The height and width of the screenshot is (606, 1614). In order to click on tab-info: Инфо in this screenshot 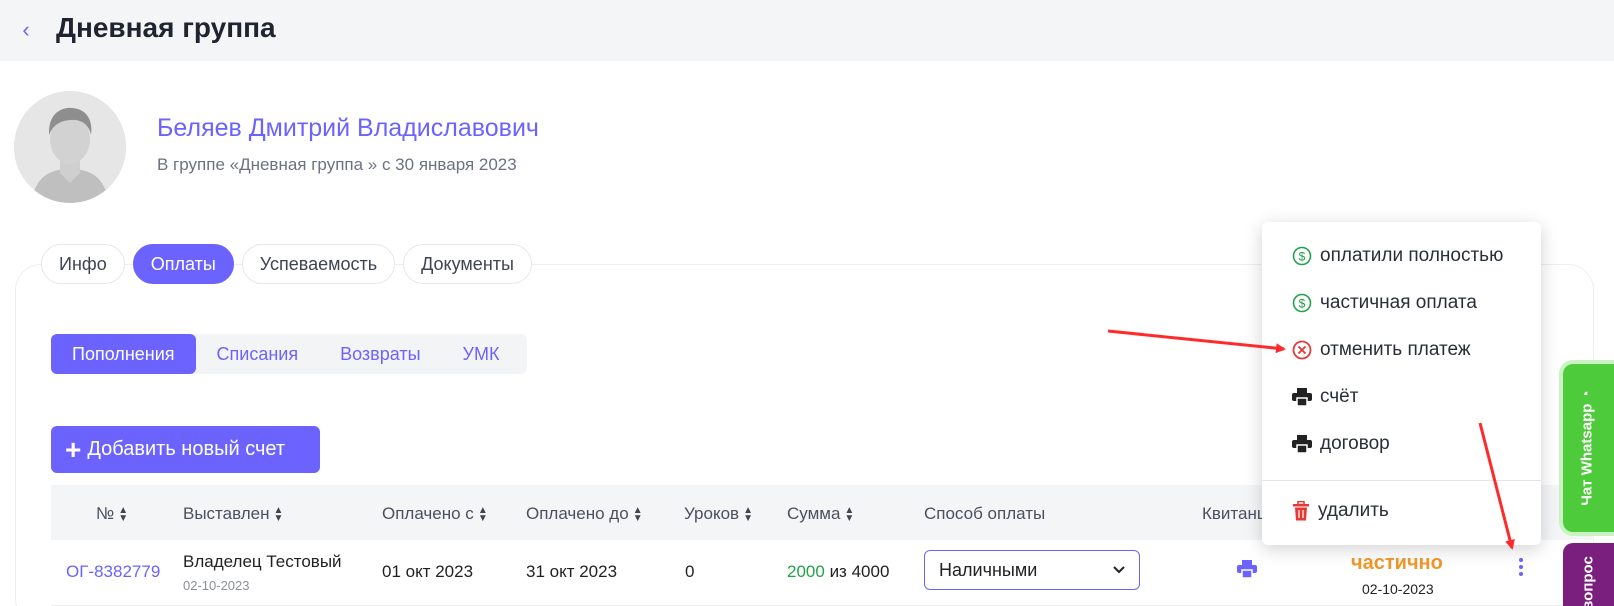, I will do `click(83, 264)`.